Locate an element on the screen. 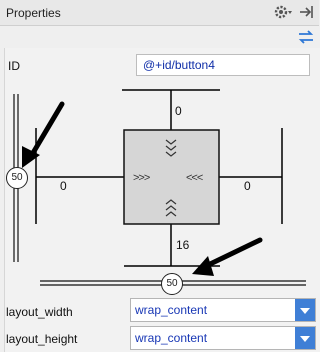 Image resolution: width=320 pixels, height=352 pixels. horizontal-bias-knob: 50 is located at coordinates (172, 284).